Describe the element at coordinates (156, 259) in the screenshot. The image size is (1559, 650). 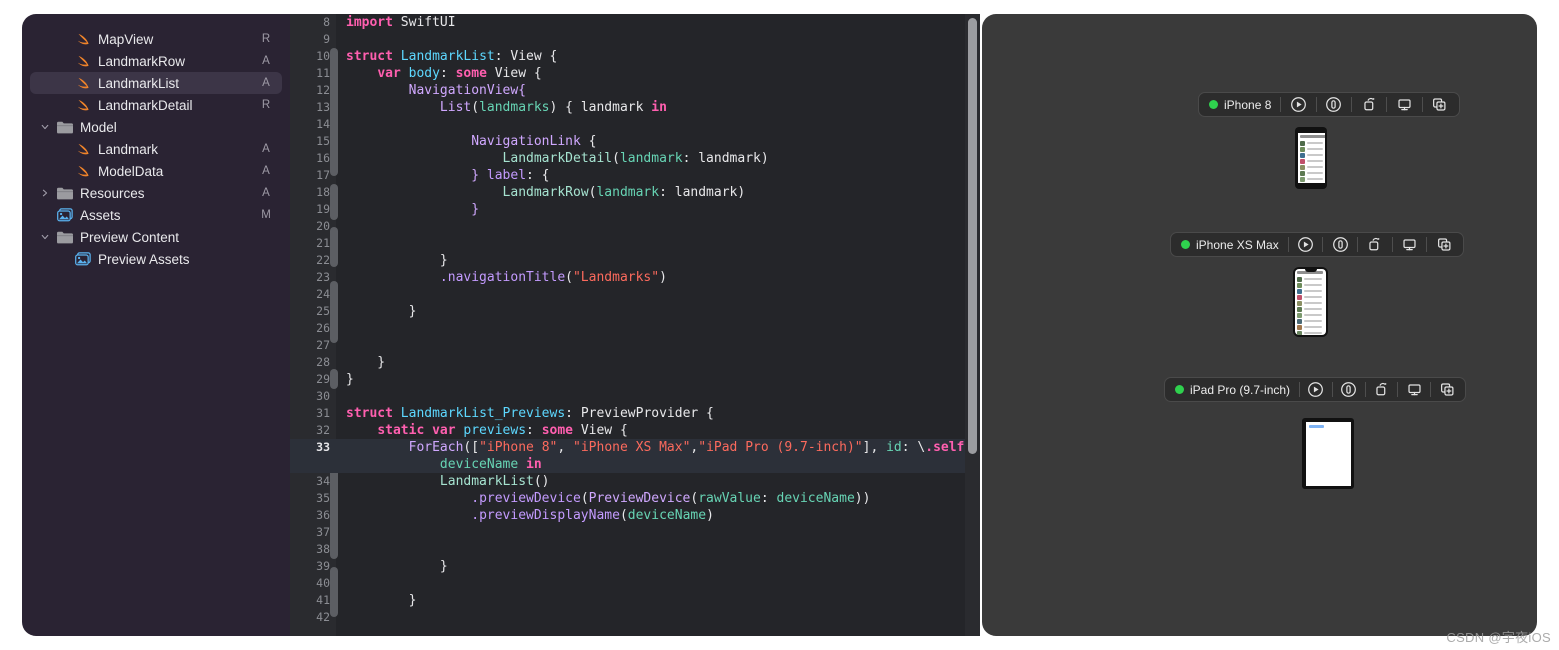
I see `sidebar-item-preview-assets: Preview Assets` at that location.